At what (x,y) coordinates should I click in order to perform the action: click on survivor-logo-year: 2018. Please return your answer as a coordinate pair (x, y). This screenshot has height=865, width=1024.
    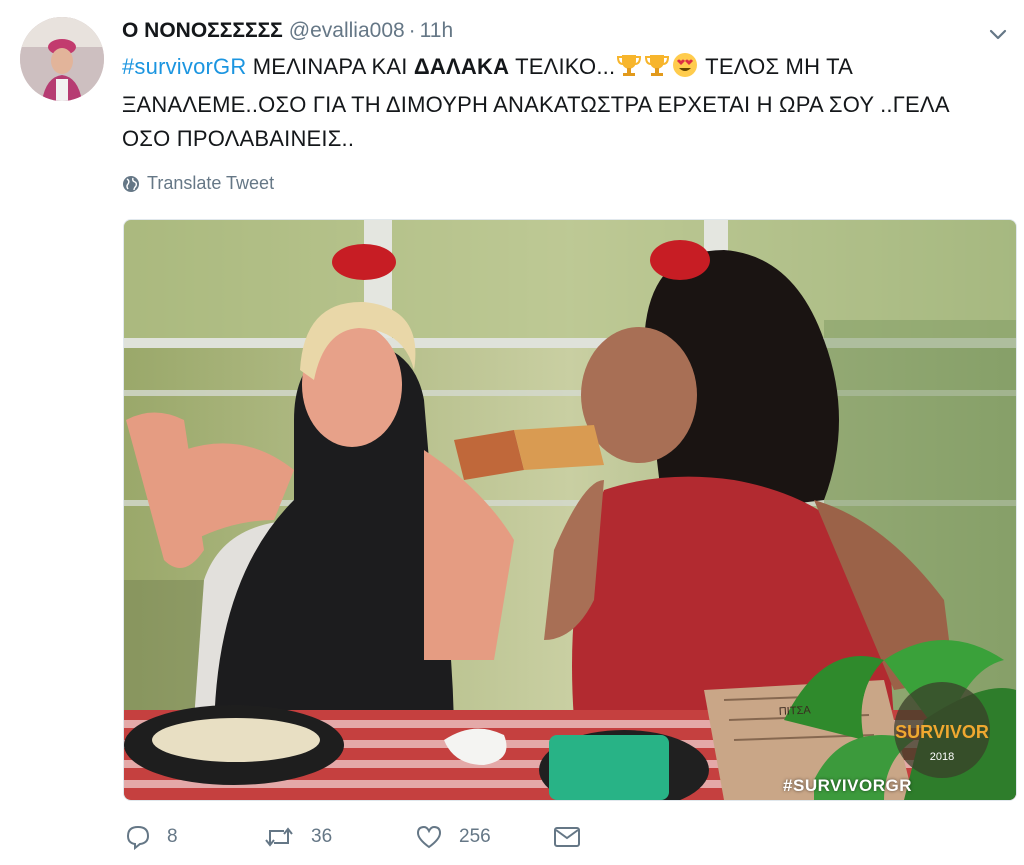
    Looking at the image, I should click on (942, 757).